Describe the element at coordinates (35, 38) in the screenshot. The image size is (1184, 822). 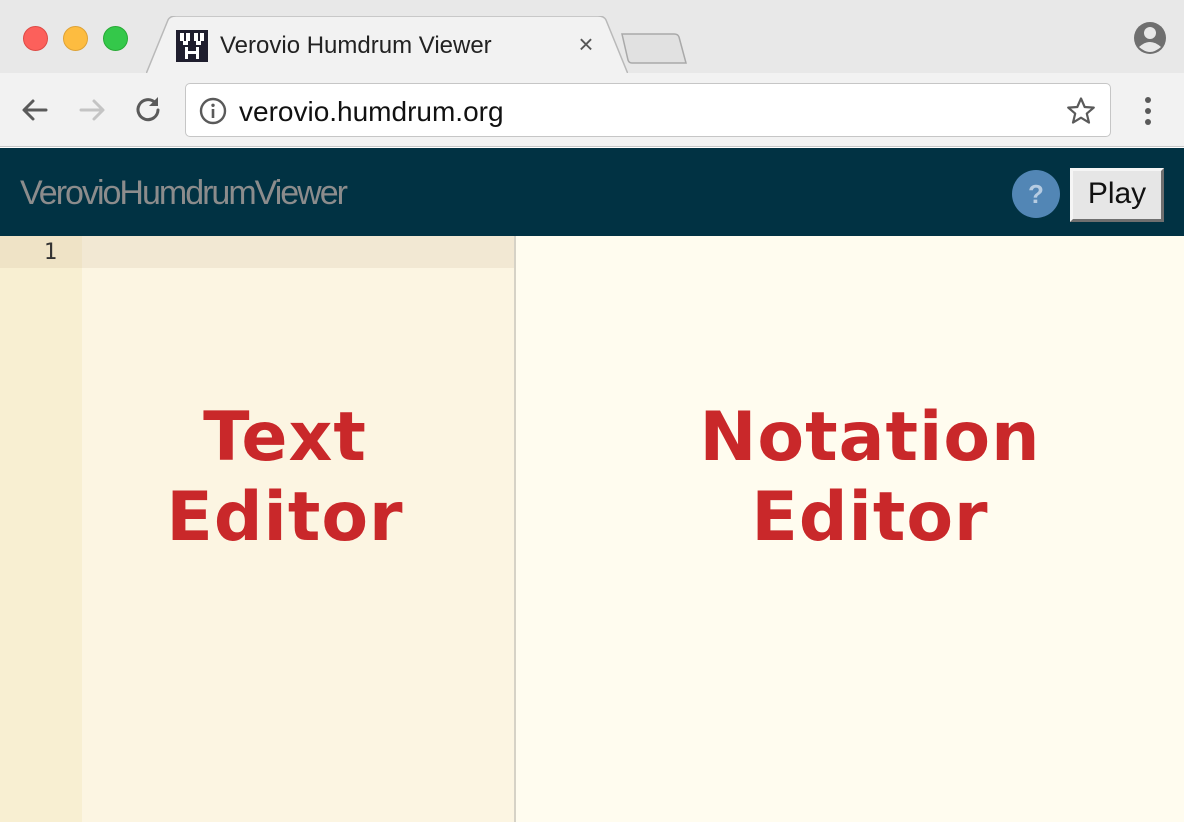
I see `window-close-button` at that location.